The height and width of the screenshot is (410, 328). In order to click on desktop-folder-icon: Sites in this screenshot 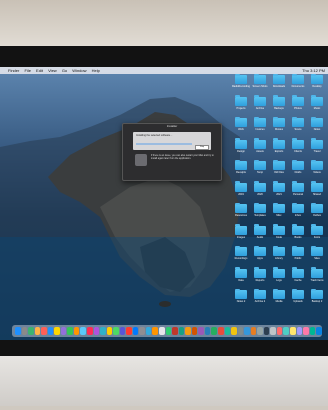, I will do `click(317, 256)`.